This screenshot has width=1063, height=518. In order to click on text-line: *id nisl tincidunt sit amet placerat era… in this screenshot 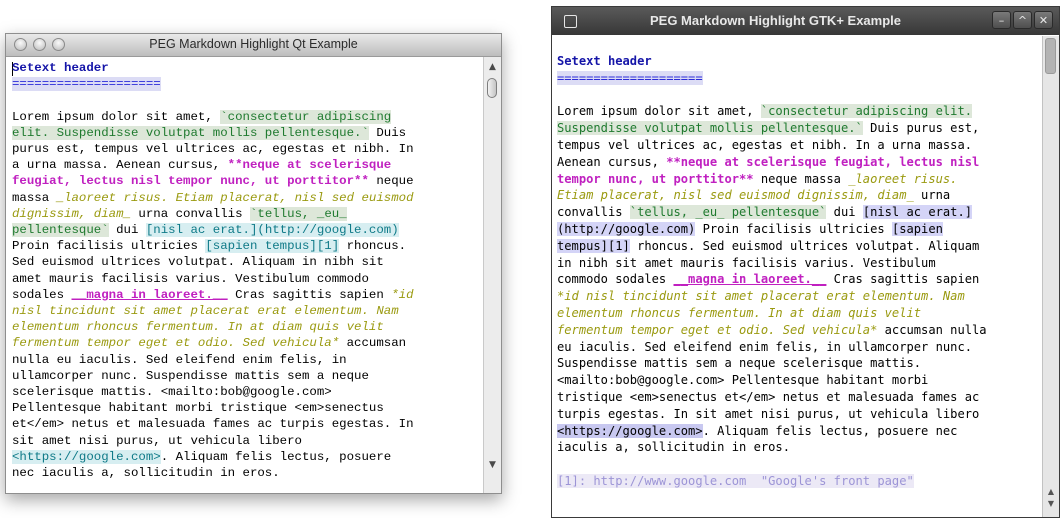, I will do `click(798, 296)`.